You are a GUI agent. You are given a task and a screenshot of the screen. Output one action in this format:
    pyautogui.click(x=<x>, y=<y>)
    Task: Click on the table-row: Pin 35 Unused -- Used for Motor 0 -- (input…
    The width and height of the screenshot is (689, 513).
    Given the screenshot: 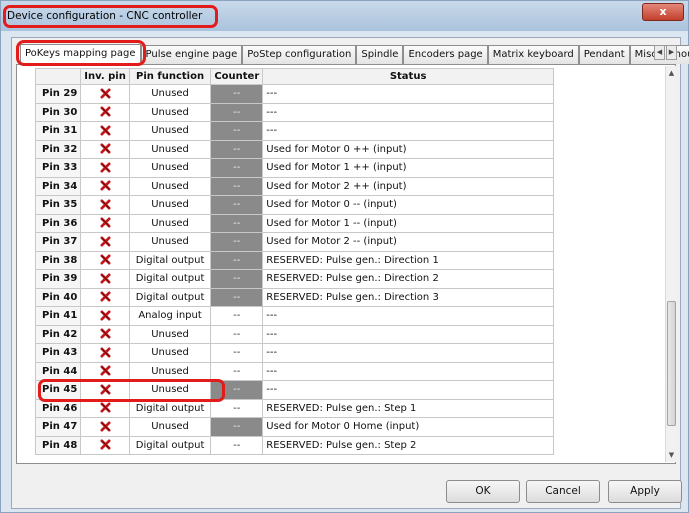 What is the action you would take?
    pyautogui.click(x=294, y=205)
    